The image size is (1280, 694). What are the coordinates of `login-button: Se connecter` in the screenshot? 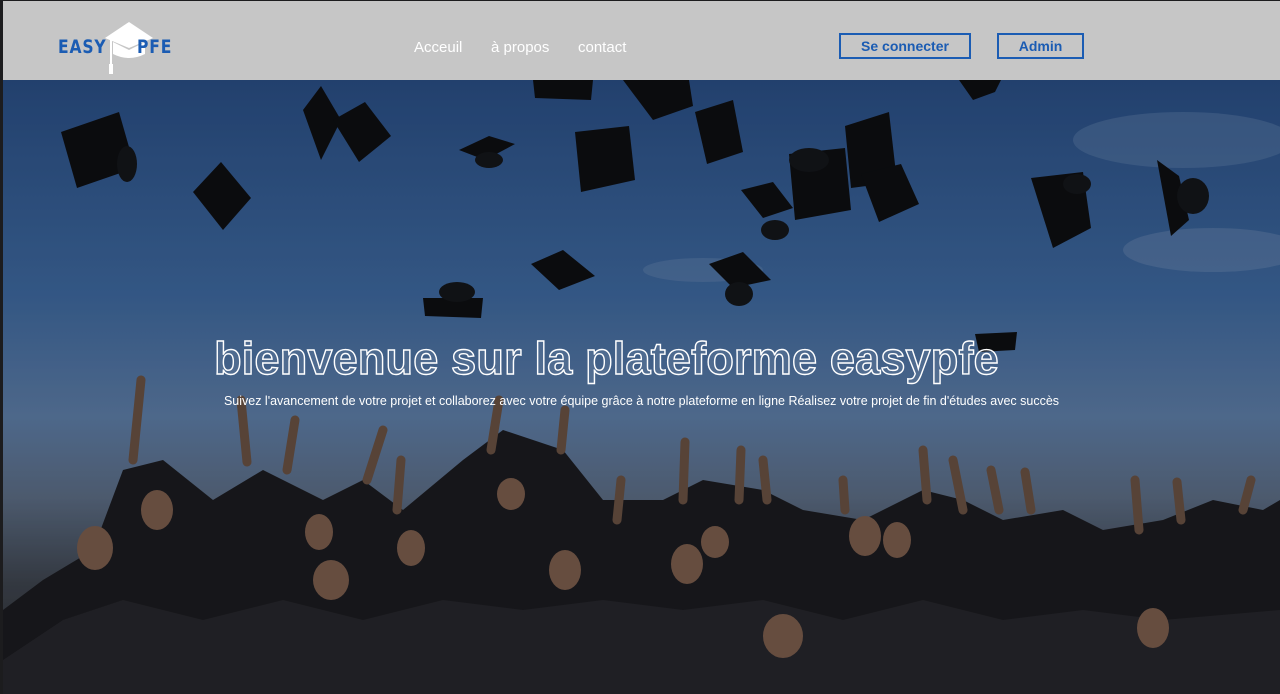 It's located at (905, 46).